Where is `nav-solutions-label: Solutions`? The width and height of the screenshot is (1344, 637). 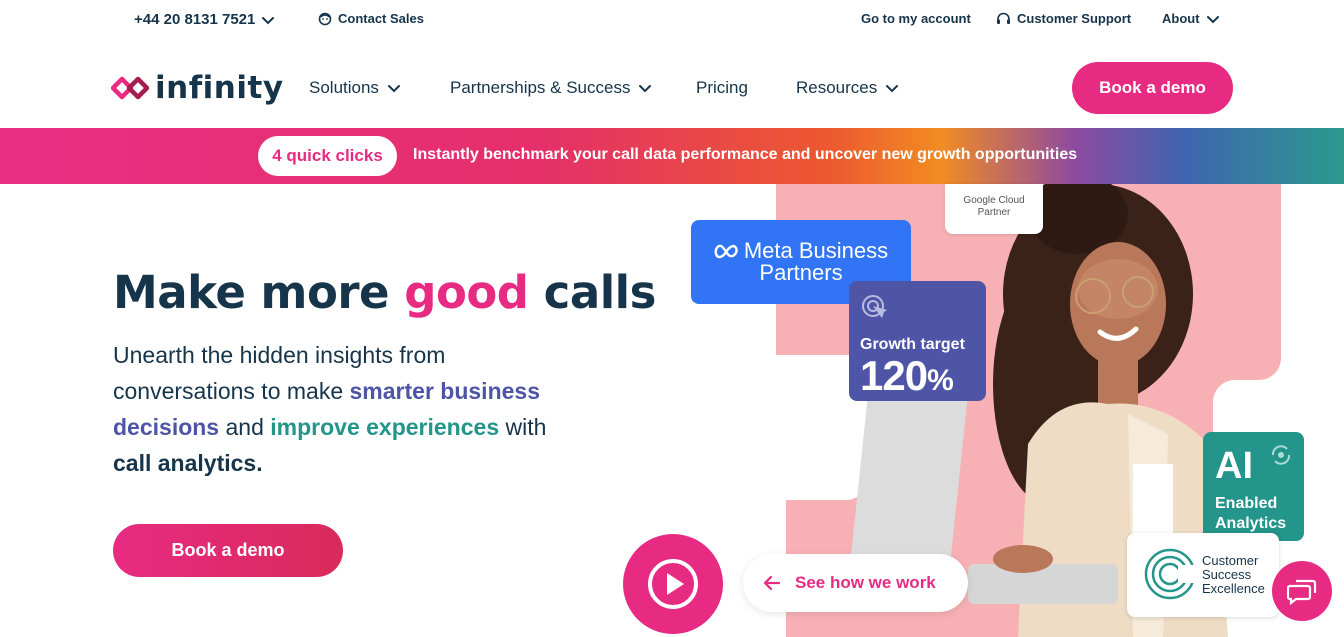
nav-solutions-label: Solutions is located at coordinates (344, 87).